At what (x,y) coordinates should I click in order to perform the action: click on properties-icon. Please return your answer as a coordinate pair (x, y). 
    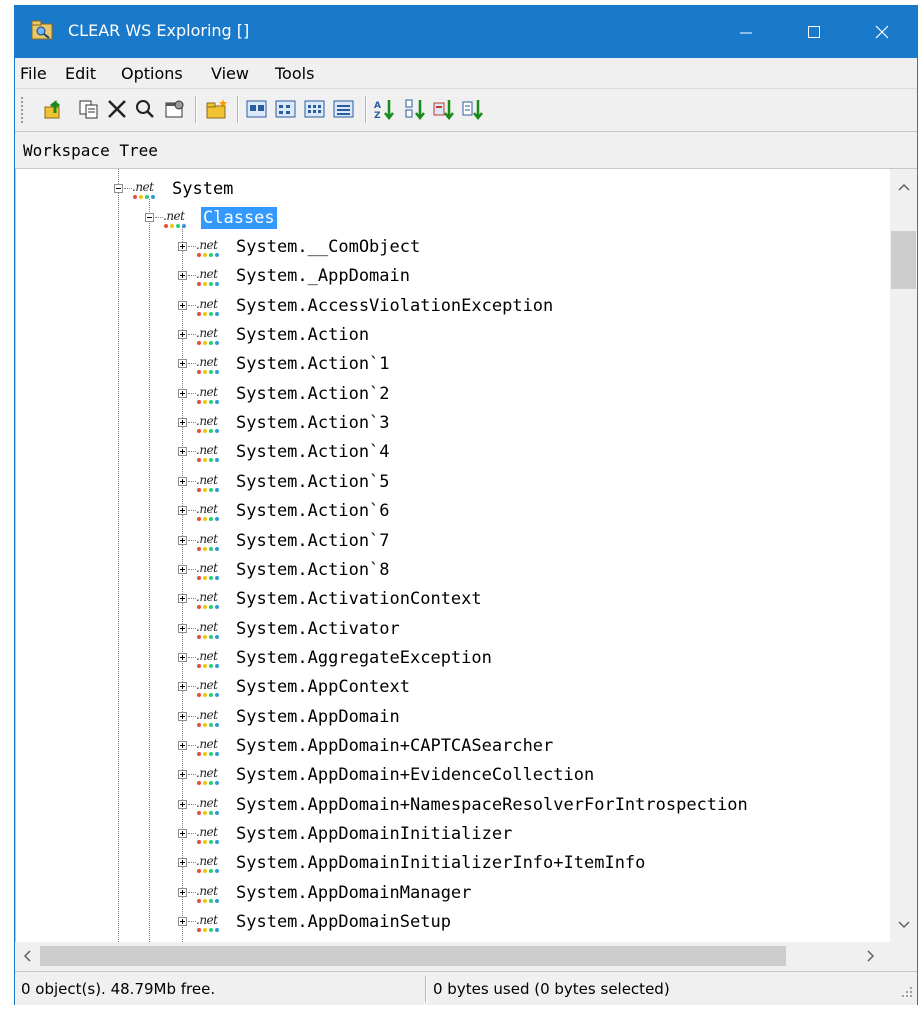
    Looking at the image, I should click on (174, 109).